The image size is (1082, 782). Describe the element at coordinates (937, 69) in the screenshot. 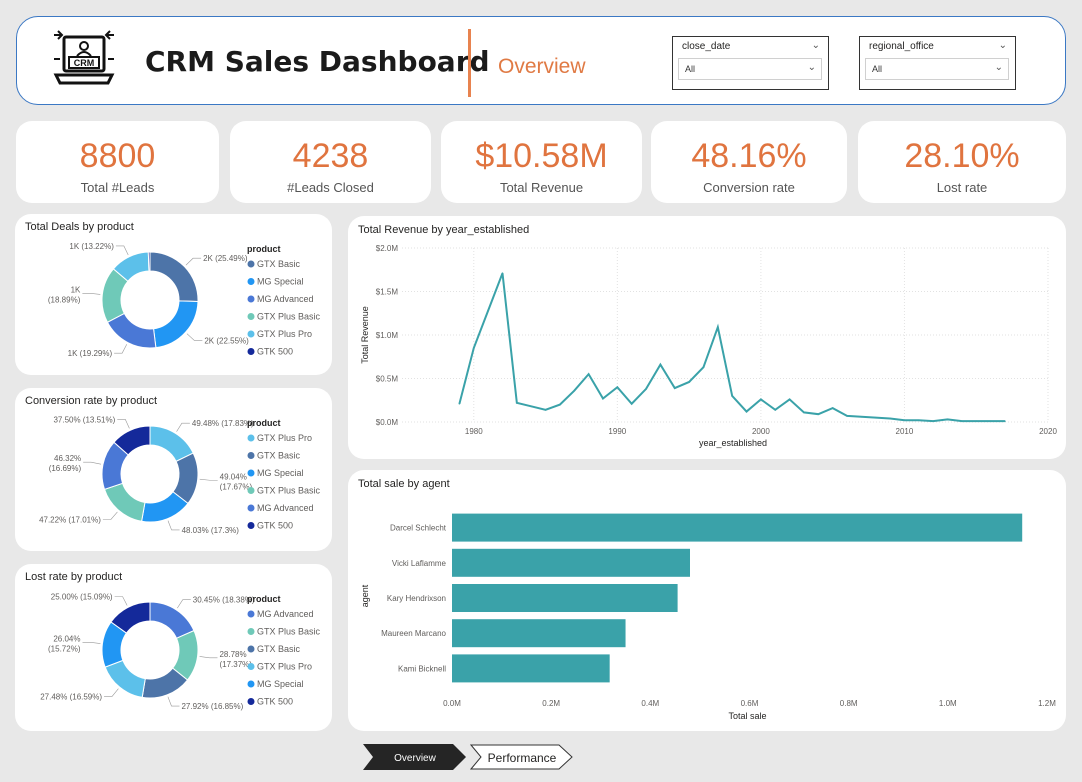

I see `regional-office-select: All ⌄` at that location.